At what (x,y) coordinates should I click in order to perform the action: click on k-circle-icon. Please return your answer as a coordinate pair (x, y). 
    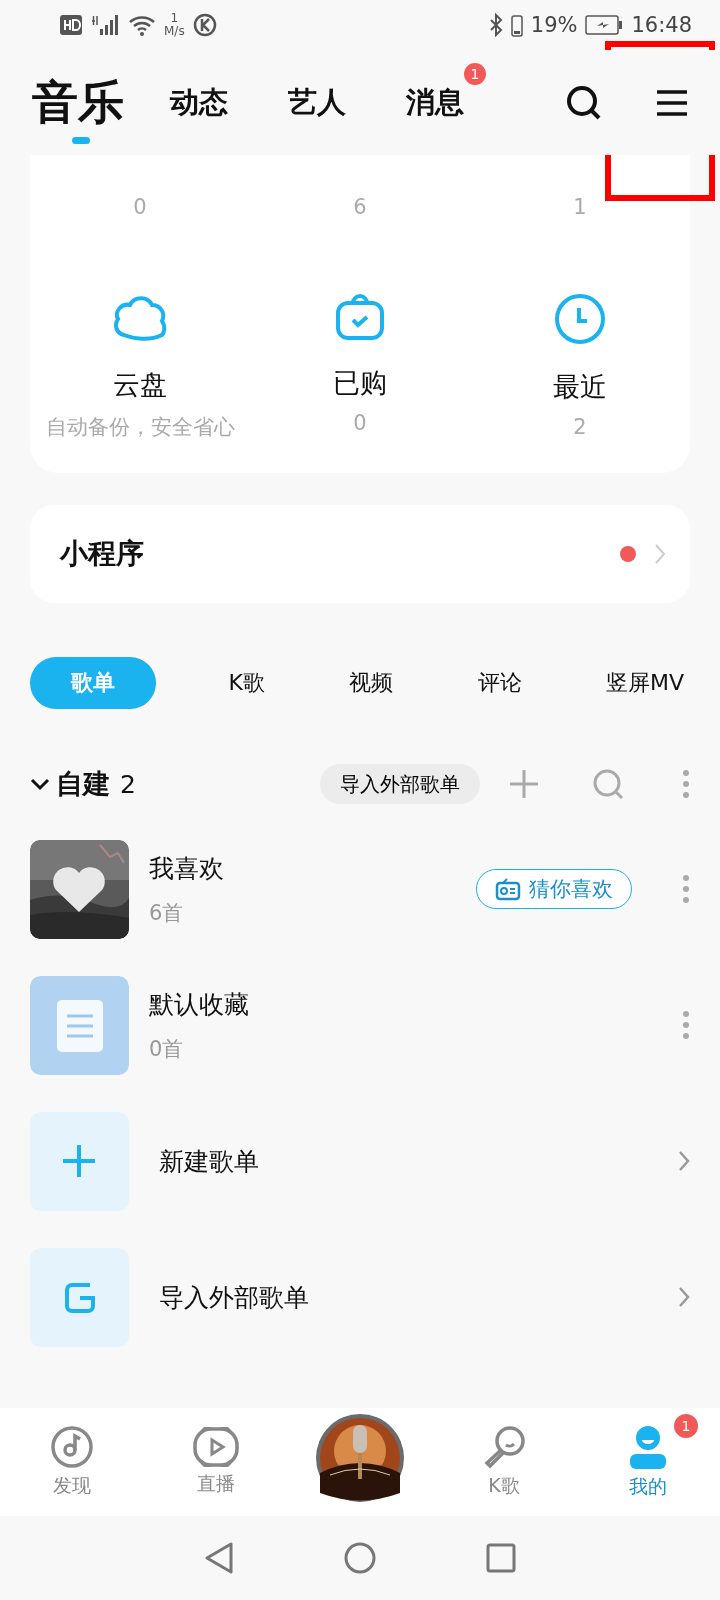
    Looking at the image, I should click on (204, 25).